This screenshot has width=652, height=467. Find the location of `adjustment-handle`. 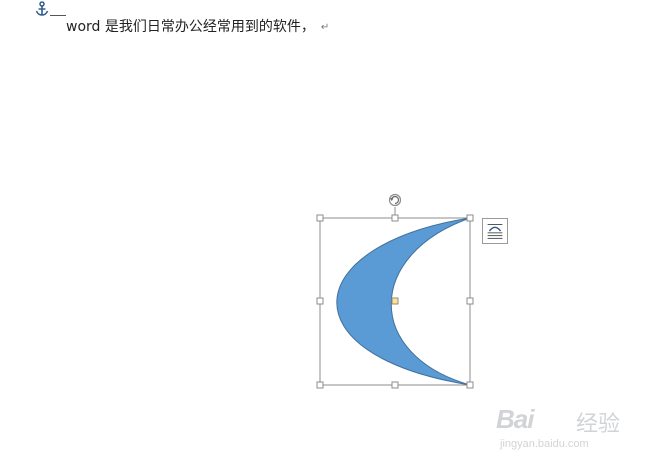

adjustment-handle is located at coordinates (395, 301).